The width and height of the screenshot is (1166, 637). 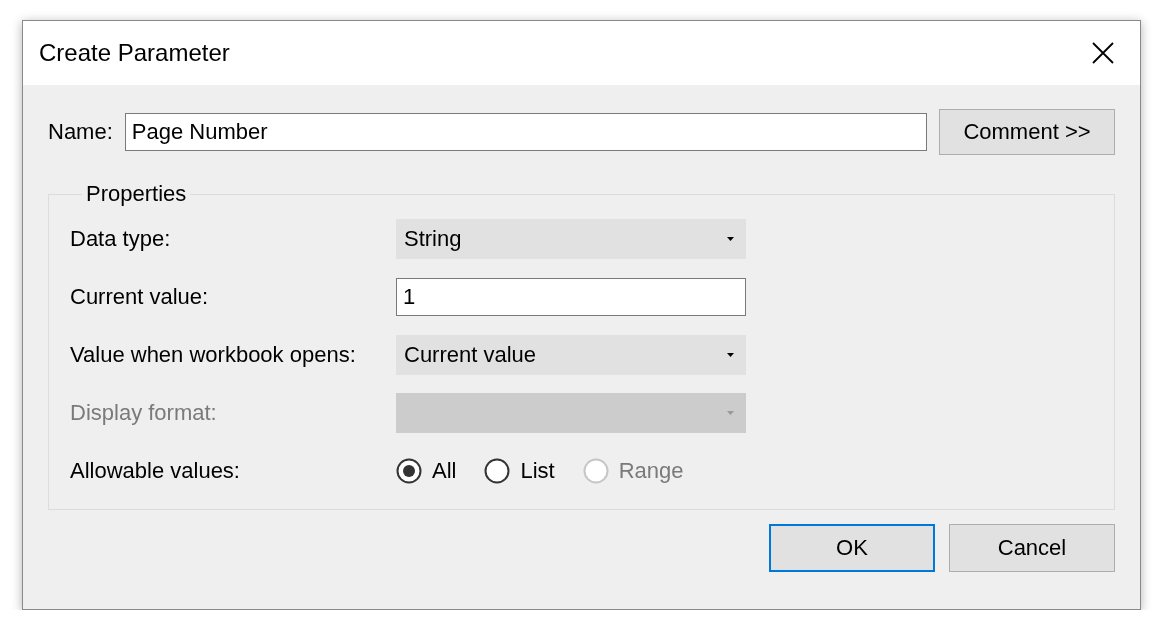 What do you see at coordinates (1032, 548) in the screenshot?
I see `cancel-button: Cancel` at bounding box center [1032, 548].